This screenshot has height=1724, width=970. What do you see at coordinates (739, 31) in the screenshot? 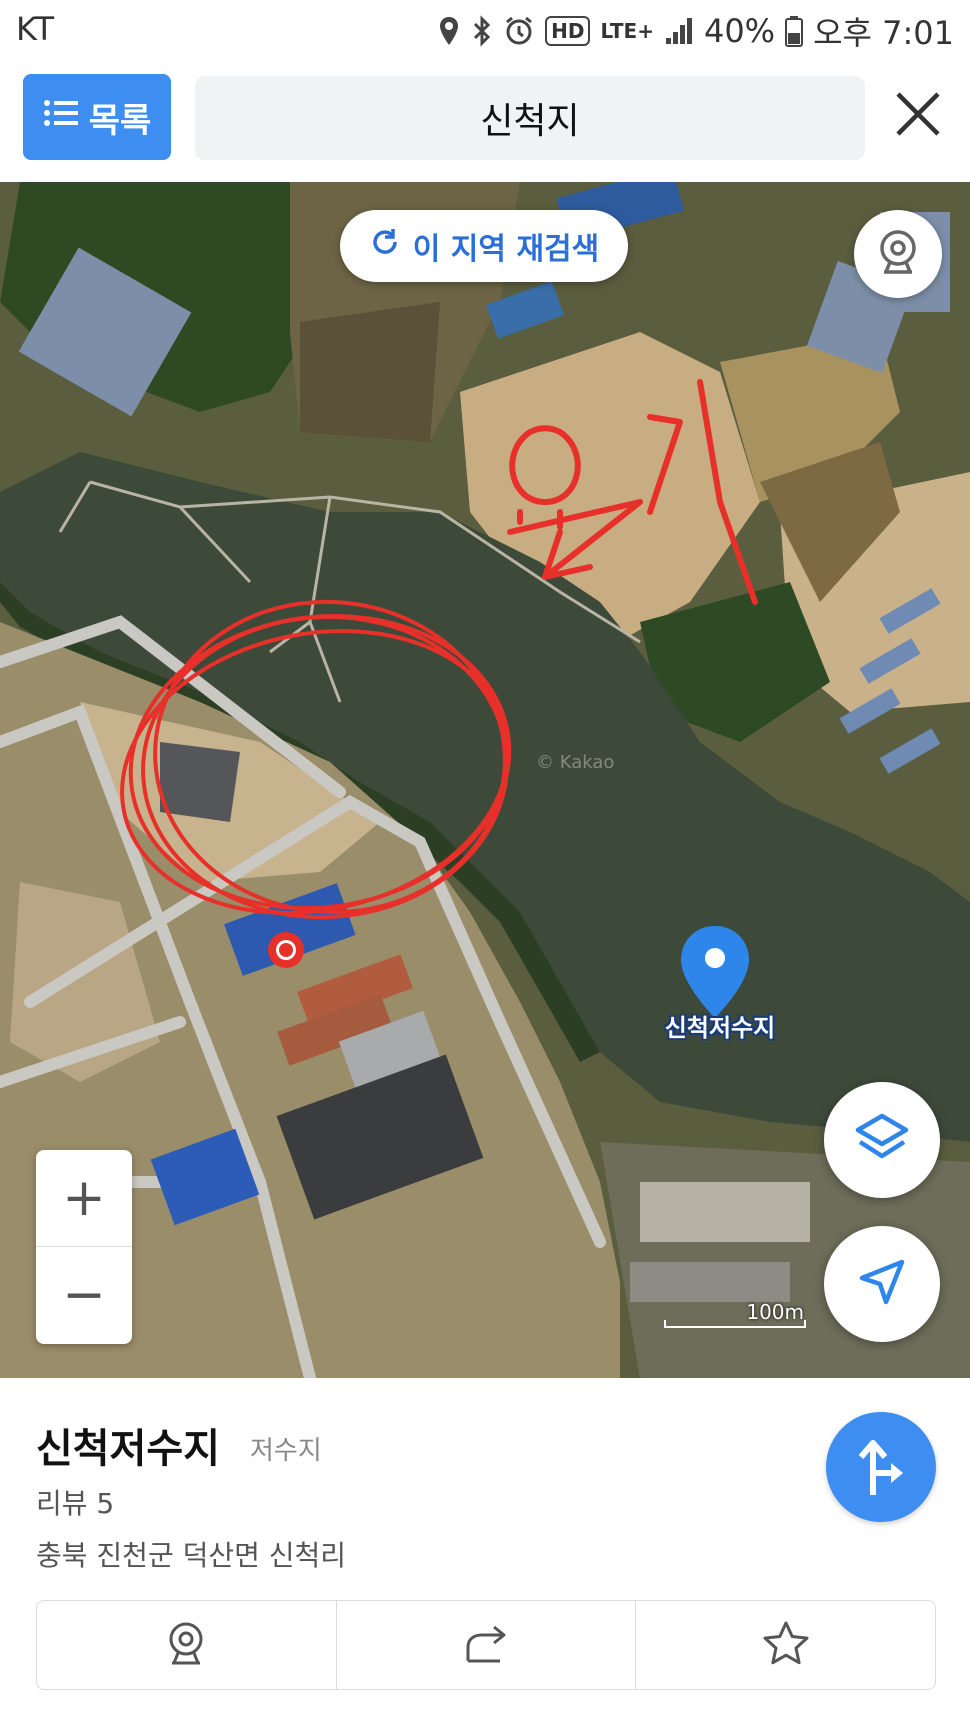
I see `battery-percent: 40%` at bounding box center [739, 31].